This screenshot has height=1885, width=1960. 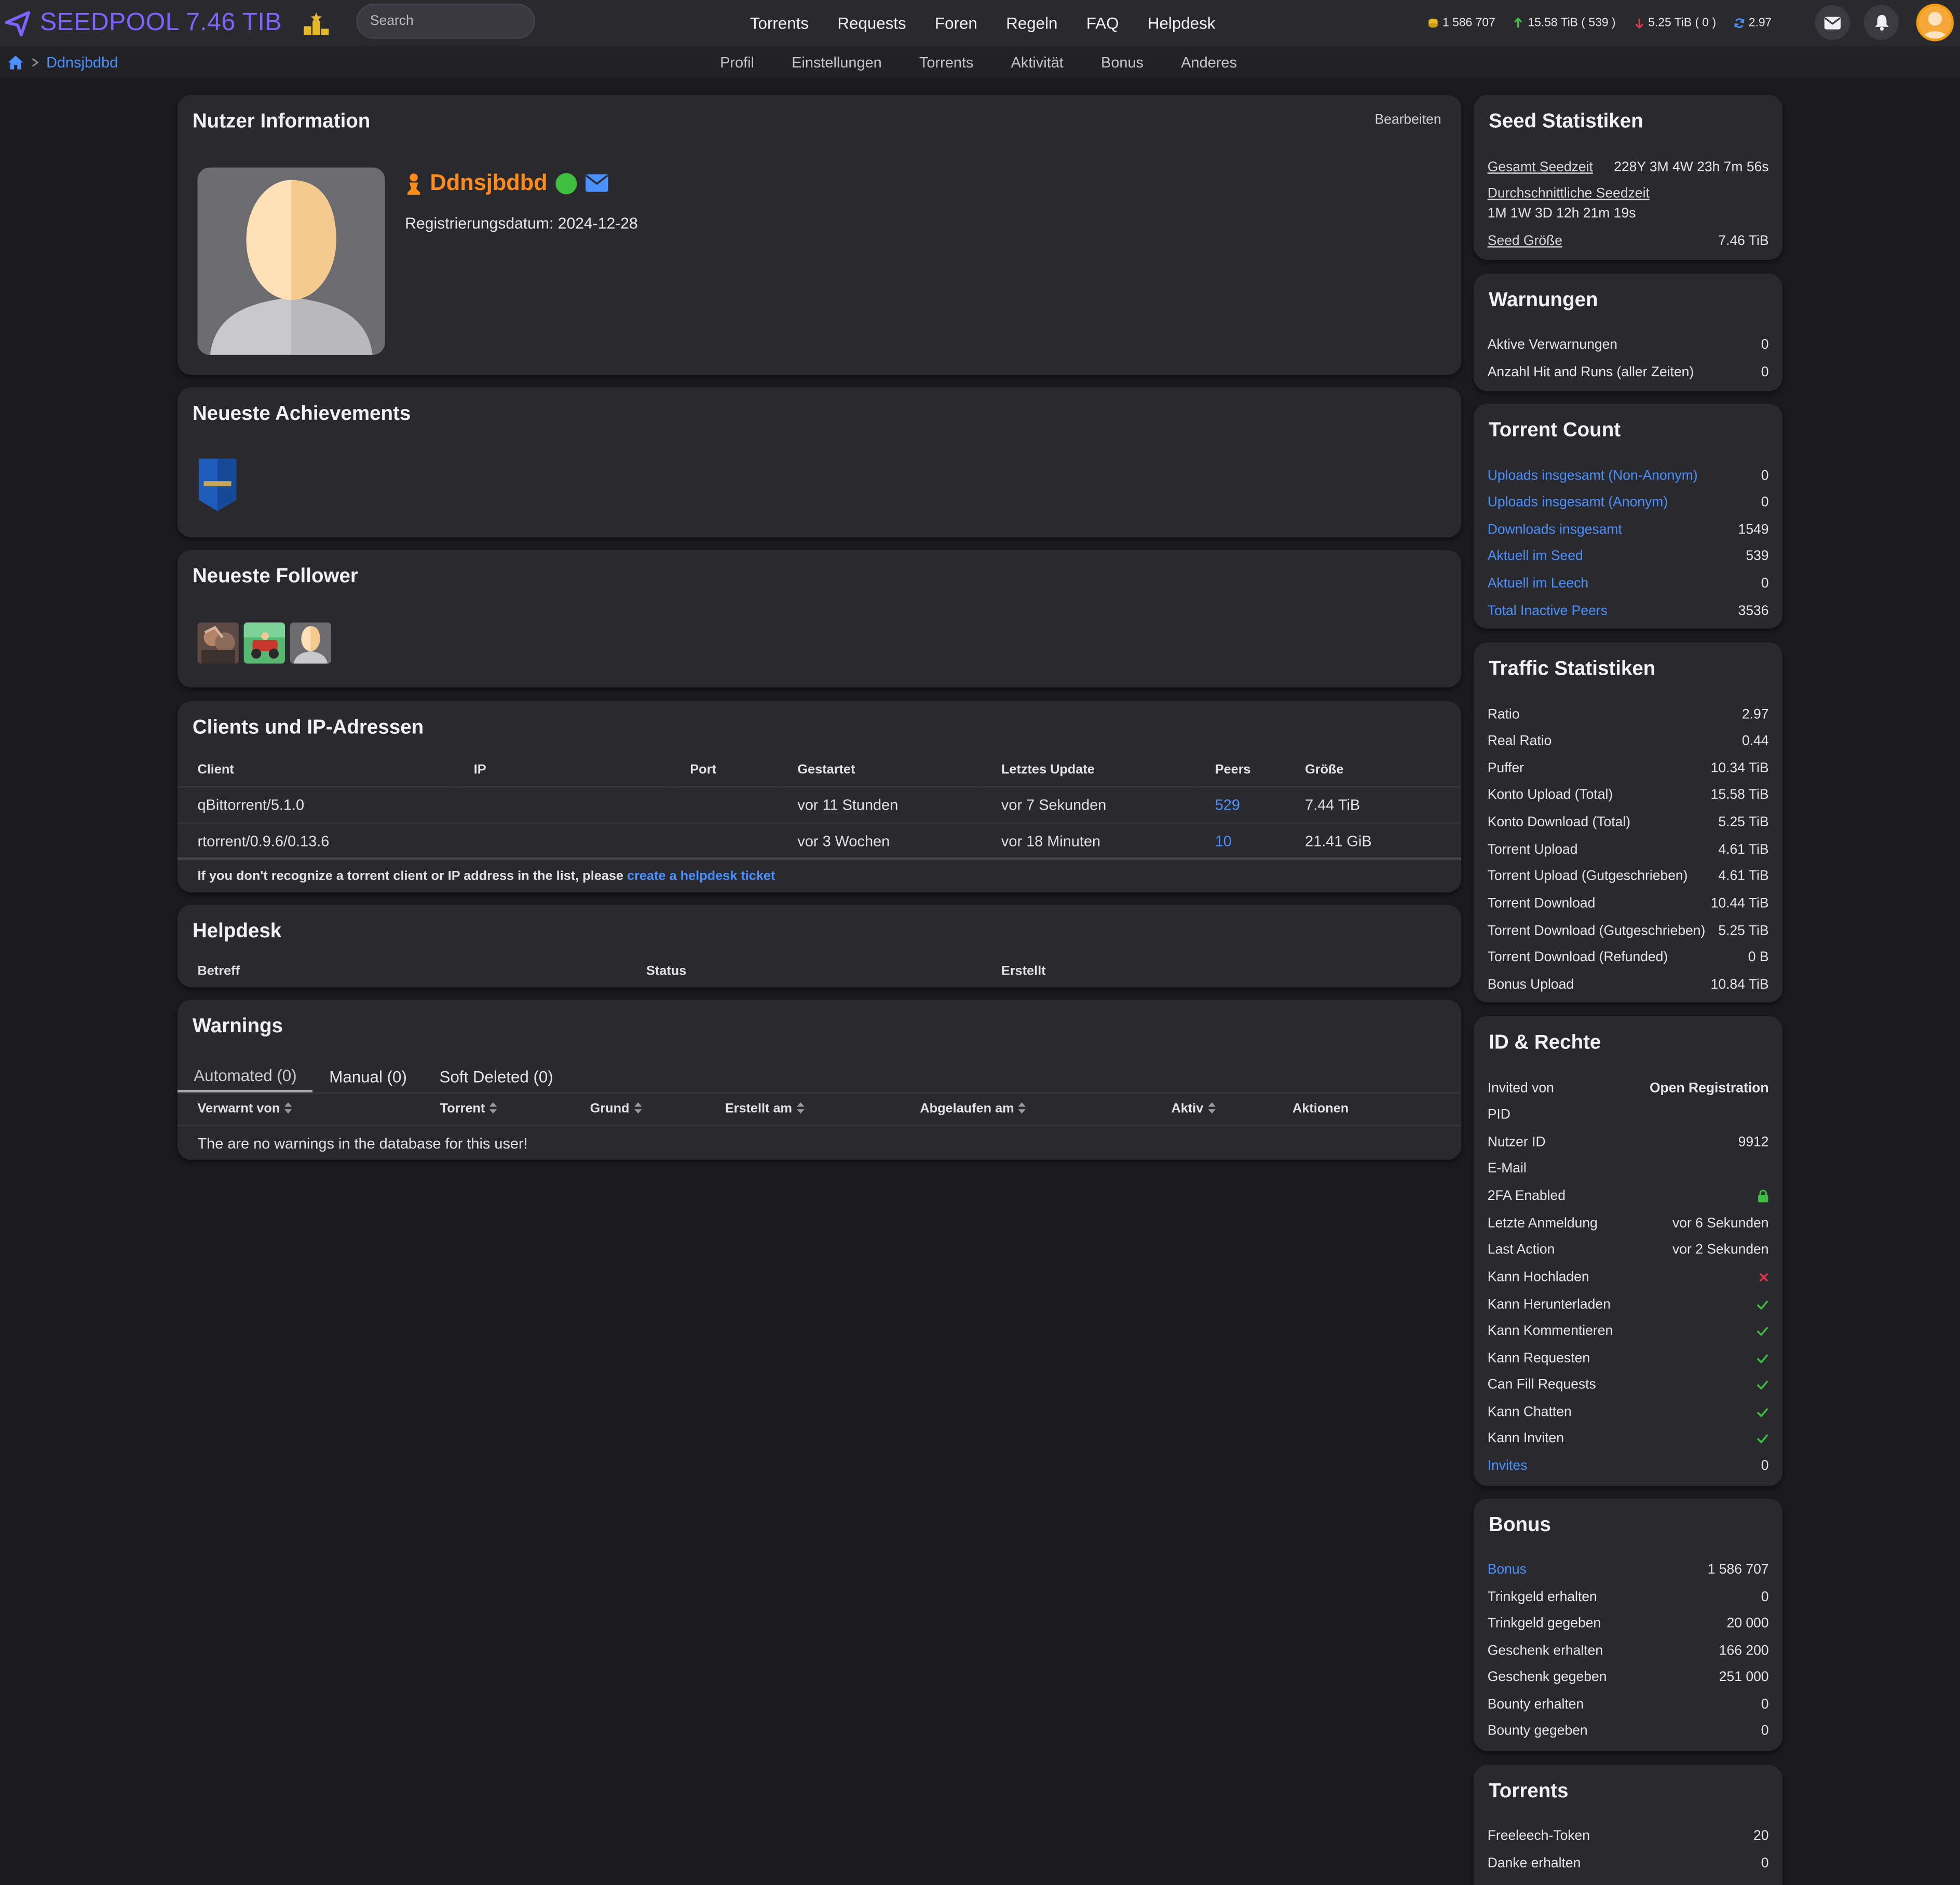 I want to click on stat-row: Kann Kommentieren, so click(x=1628, y=1331).